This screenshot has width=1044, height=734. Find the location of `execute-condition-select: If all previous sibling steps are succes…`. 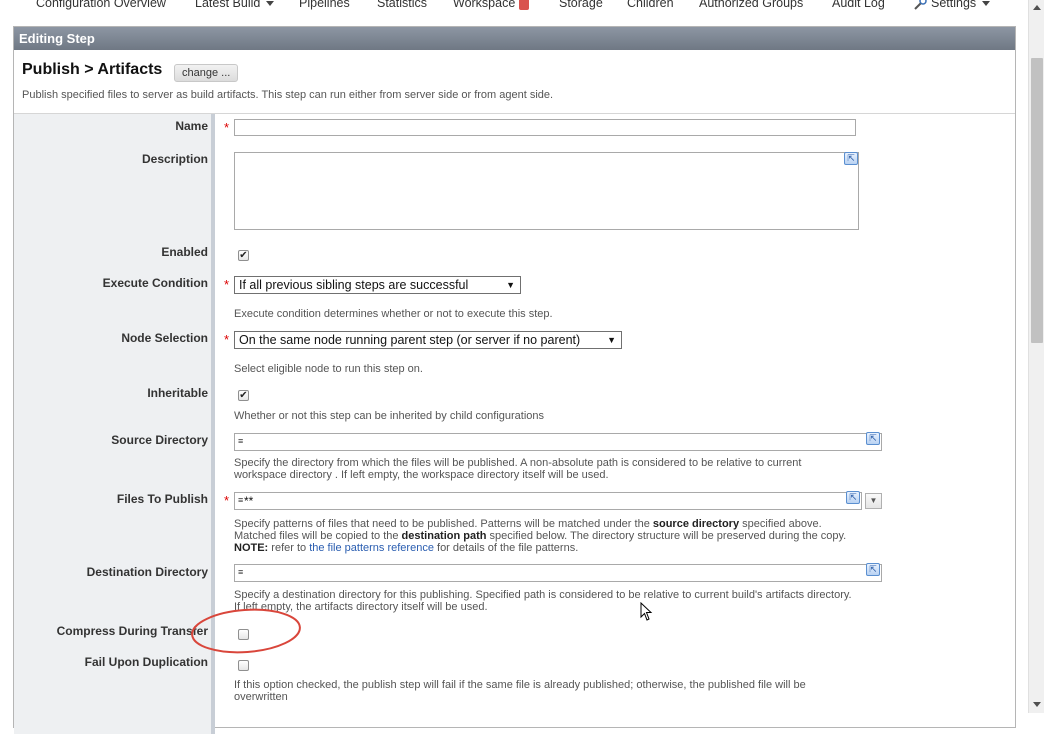

execute-condition-select: If all previous sibling steps are succes… is located at coordinates (377, 285).